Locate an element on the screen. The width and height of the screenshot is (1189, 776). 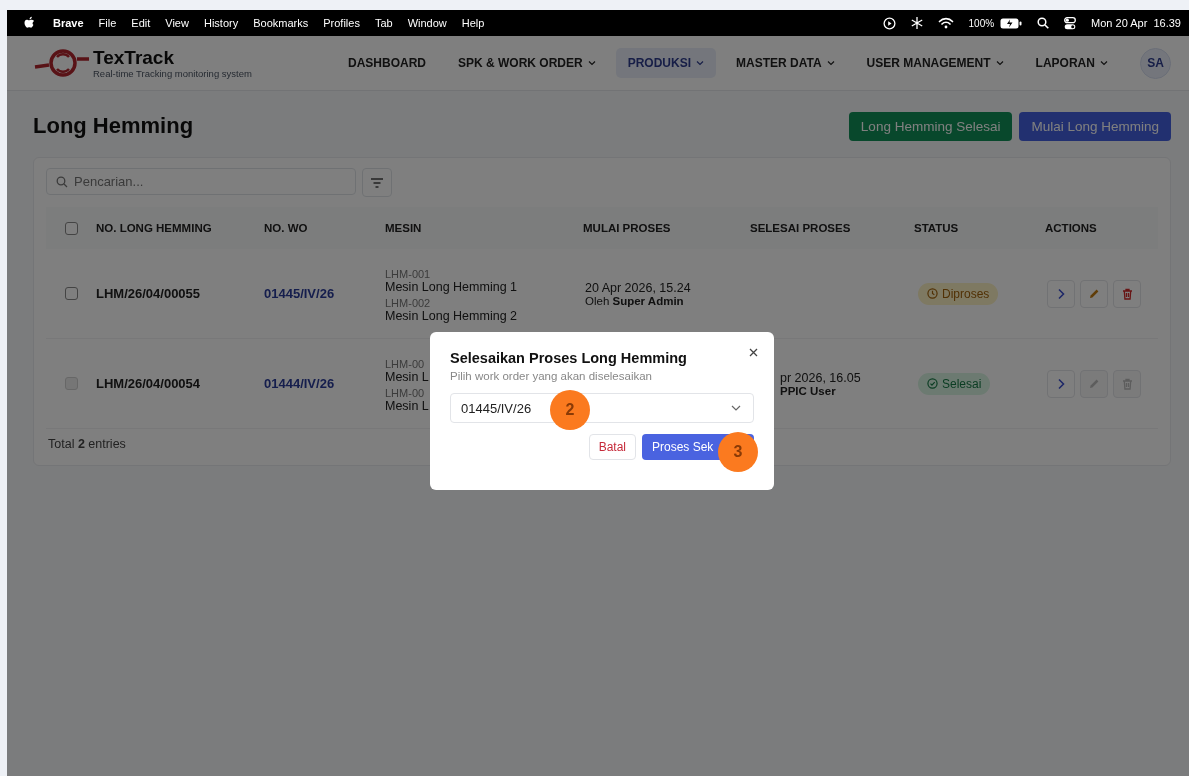
filter-button is located at coordinates (377, 182).